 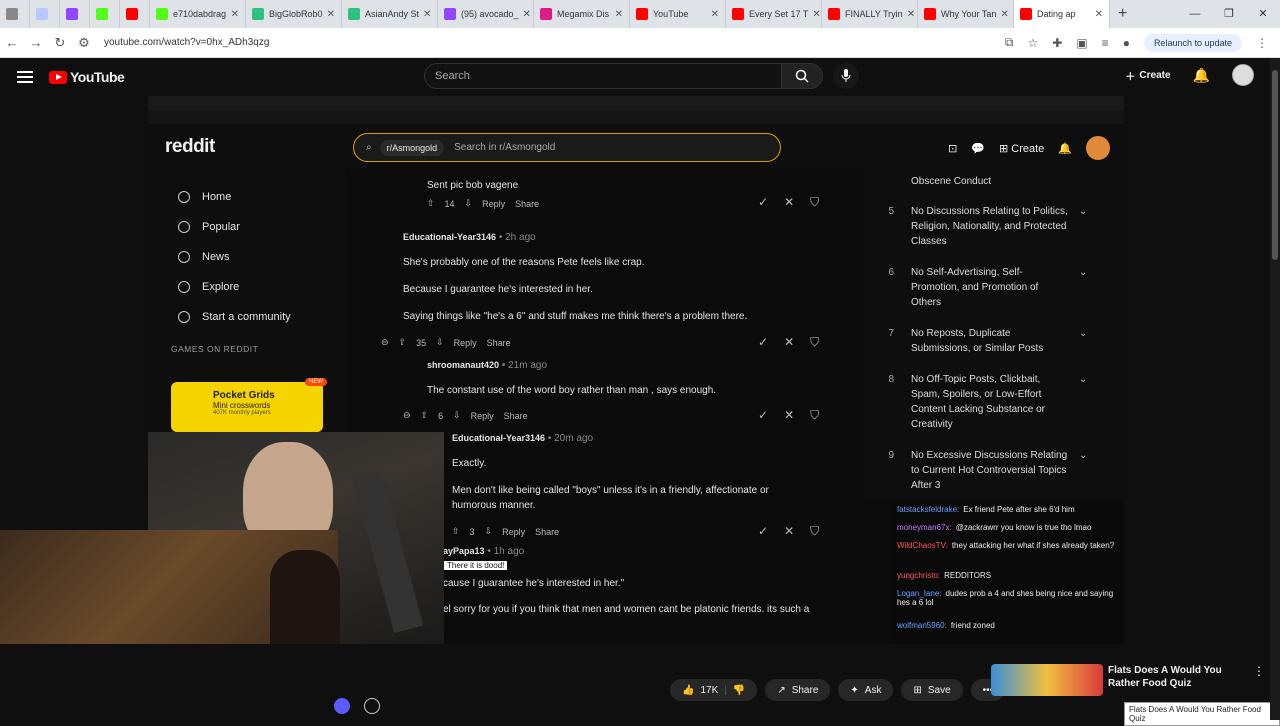 I want to click on forward-icon: →, so click(x=36, y=42).